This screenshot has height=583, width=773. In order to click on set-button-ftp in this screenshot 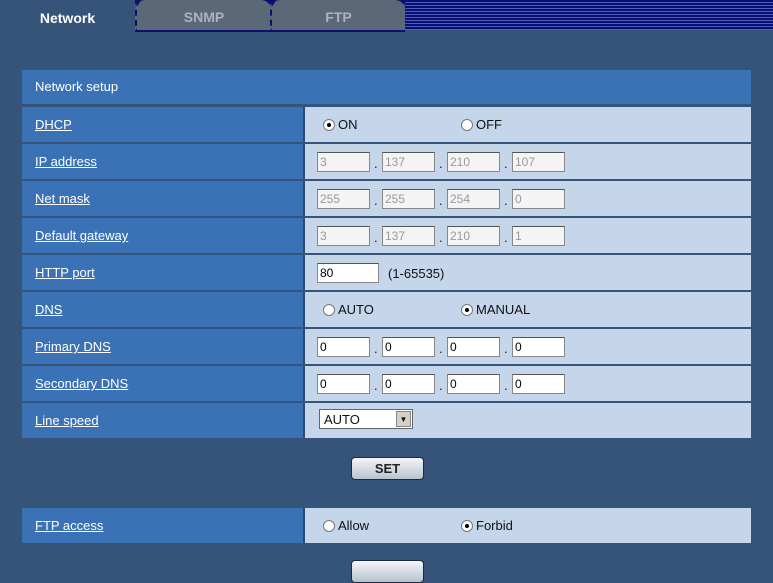, I will do `click(387, 571)`.